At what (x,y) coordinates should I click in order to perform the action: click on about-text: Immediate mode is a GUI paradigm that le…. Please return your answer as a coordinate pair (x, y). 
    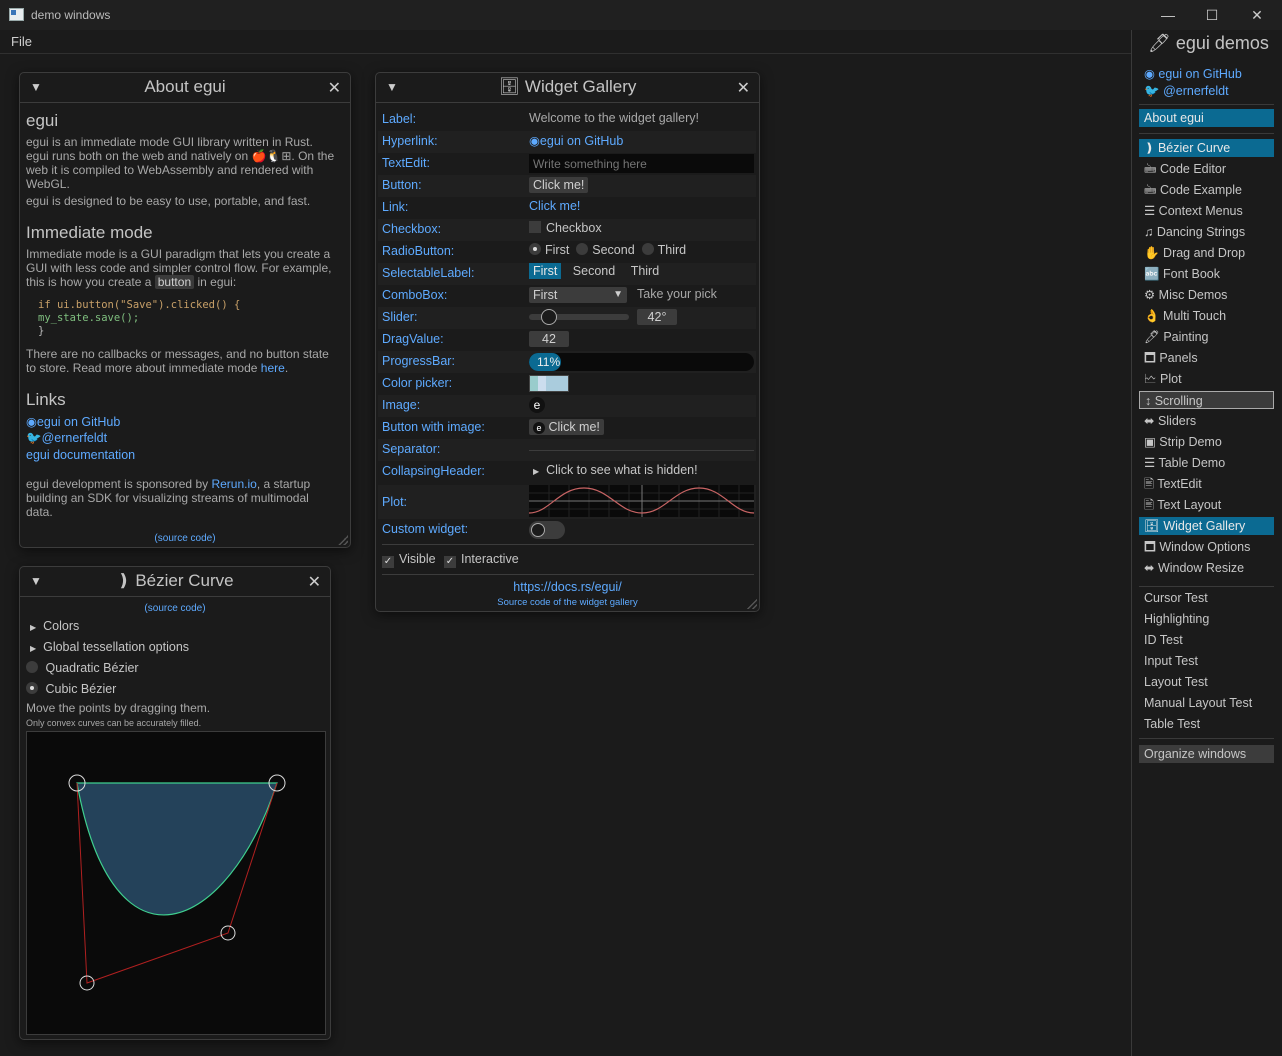
    Looking at the image, I should click on (178, 254).